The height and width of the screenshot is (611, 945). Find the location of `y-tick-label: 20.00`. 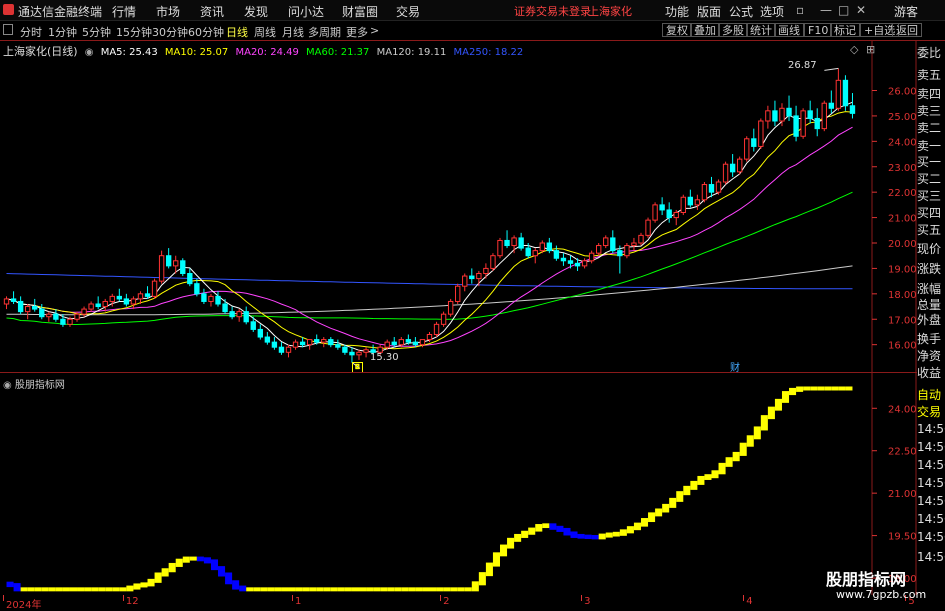

y-tick-label: 20.00 is located at coordinates (902, 244).